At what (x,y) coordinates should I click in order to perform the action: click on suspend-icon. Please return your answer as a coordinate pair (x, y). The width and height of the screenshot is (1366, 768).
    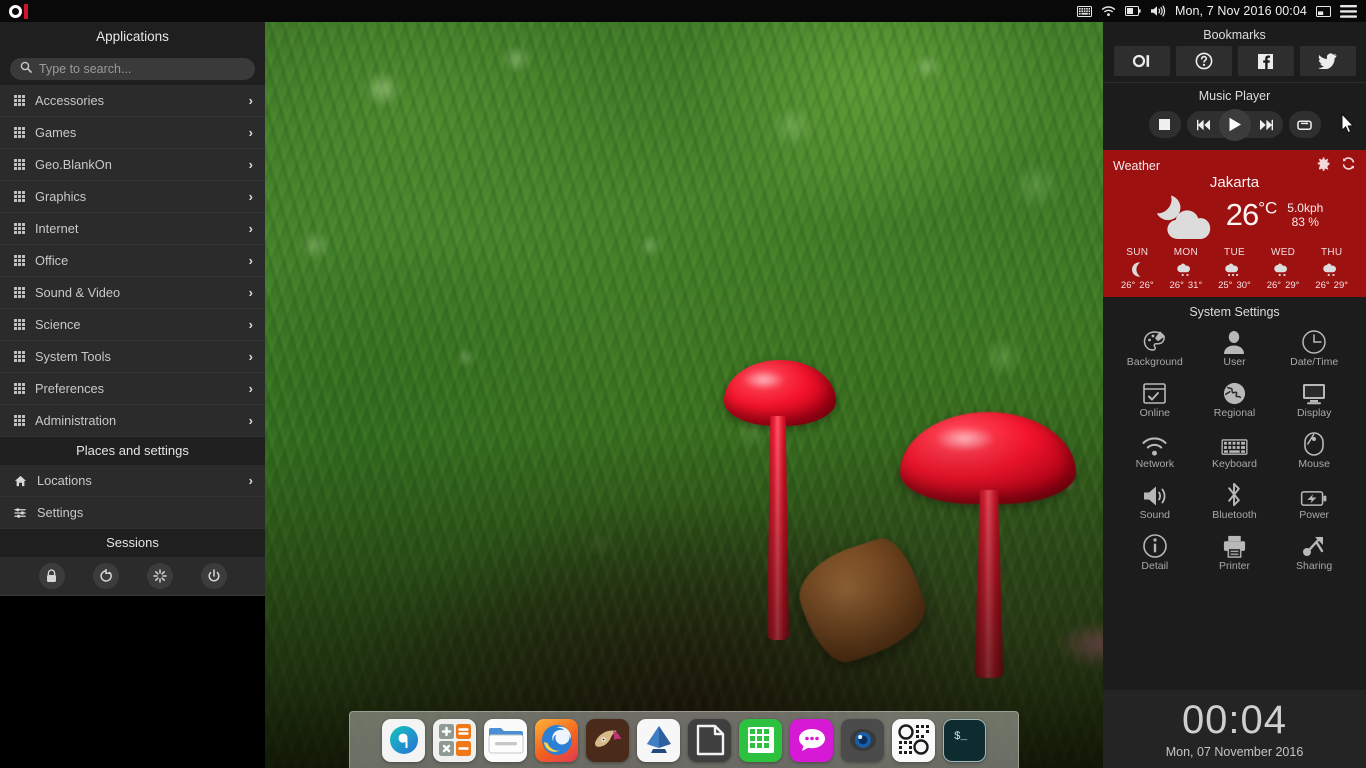
    Looking at the image, I should click on (159, 576).